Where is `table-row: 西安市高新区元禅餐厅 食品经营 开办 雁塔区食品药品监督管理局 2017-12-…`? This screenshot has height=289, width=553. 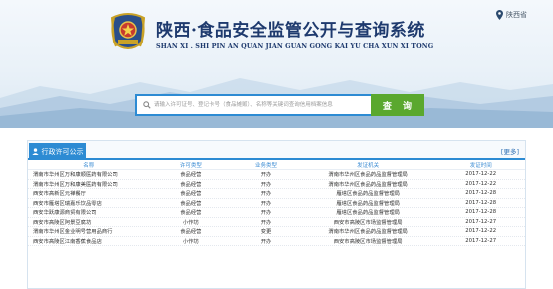
table-row: 西安市高新区元禅餐厅 食品经营 开办 雁塔区食品药品监督管理局 2017-12-… is located at coordinates (276, 194).